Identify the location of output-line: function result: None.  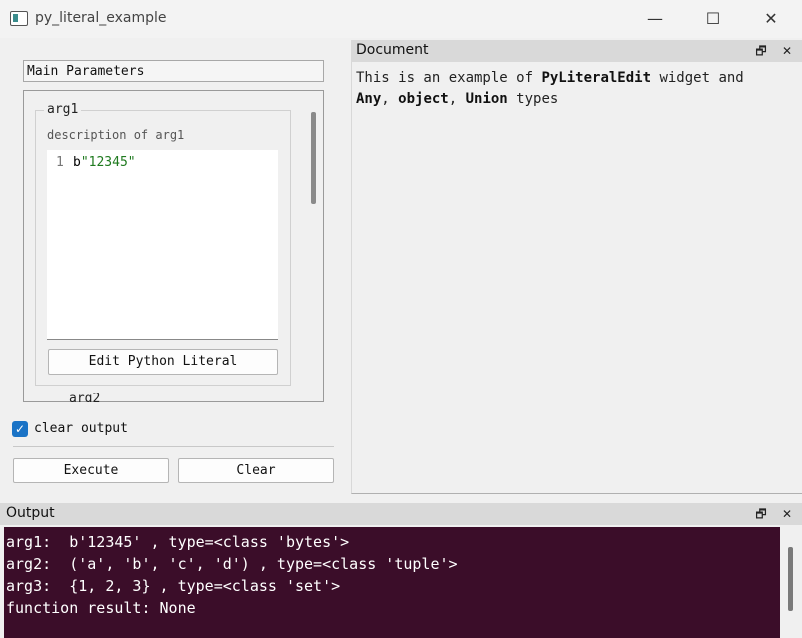
(101, 608).